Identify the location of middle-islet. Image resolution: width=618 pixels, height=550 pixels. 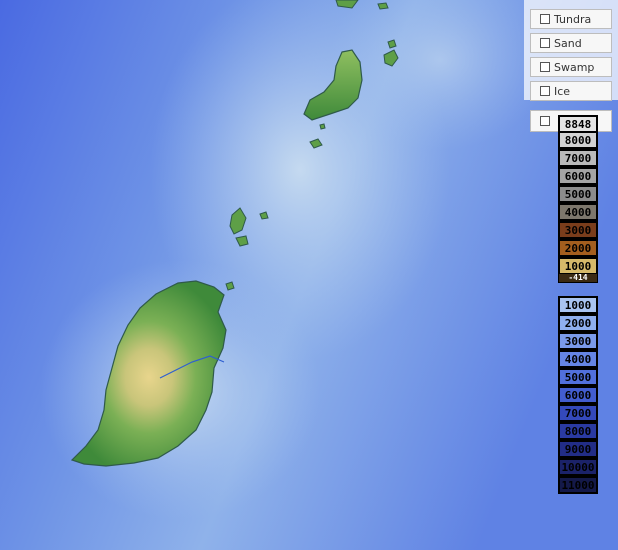
(230, 286).